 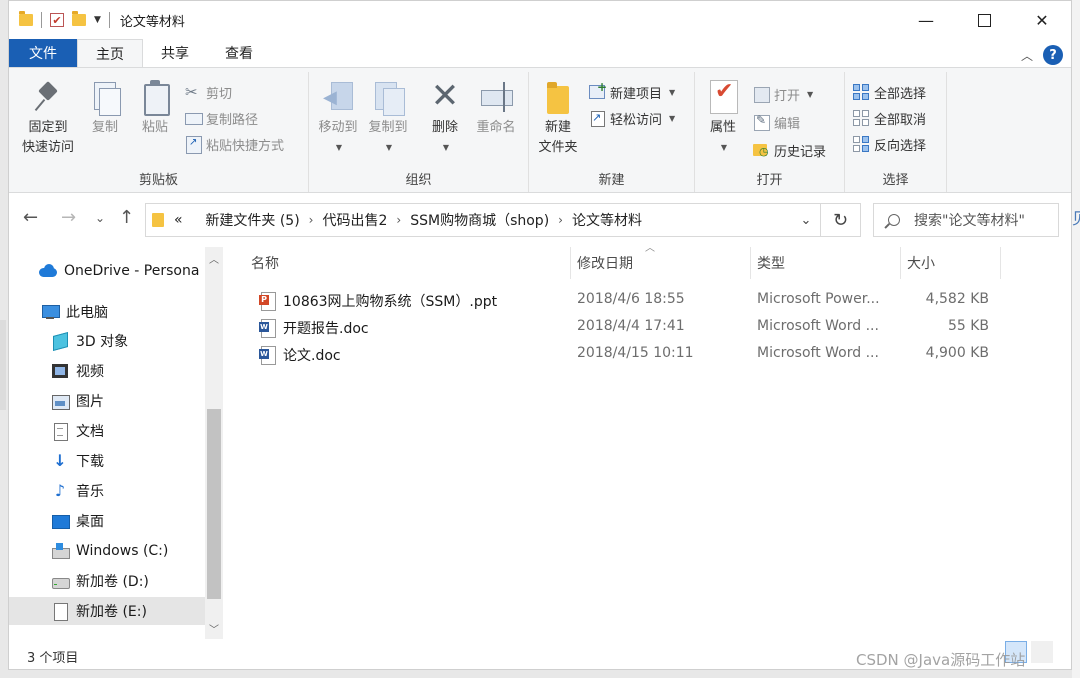 What do you see at coordinates (109, 20) in the screenshot?
I see `toolbar-separator` at bounding box center [109, 20].